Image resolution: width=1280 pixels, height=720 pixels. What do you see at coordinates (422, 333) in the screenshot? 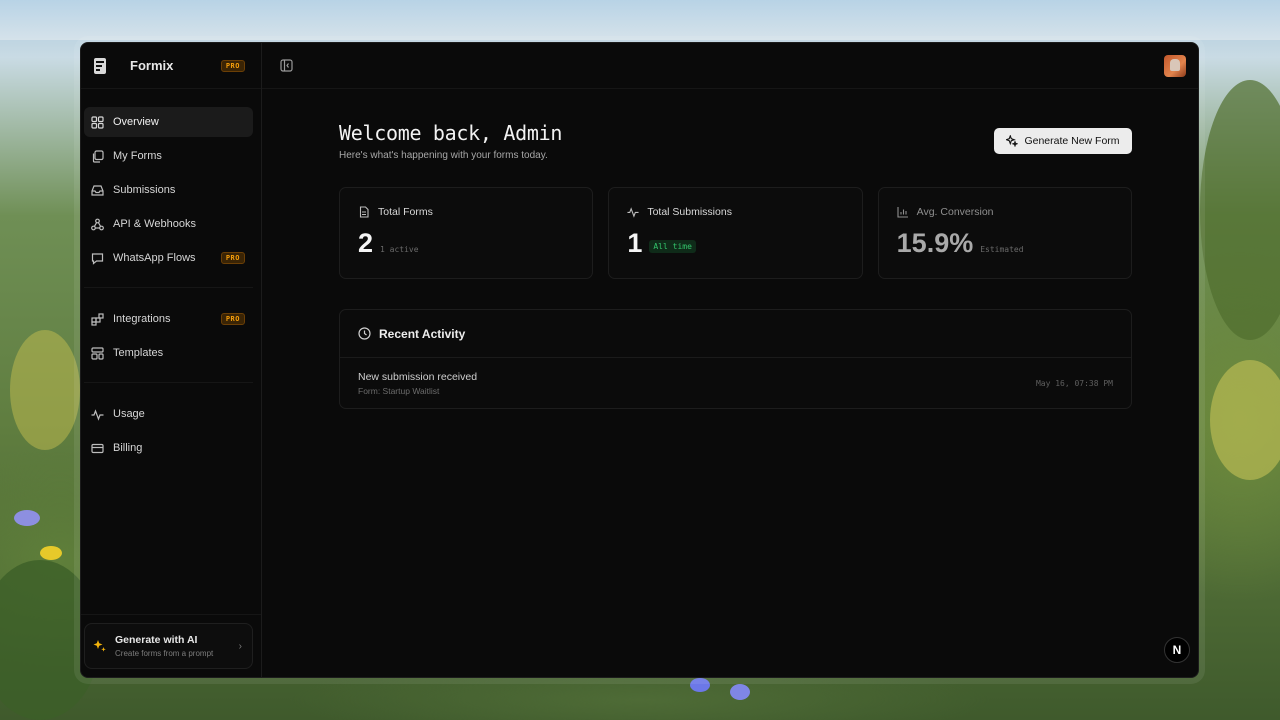
I see `recent-activity-title: Recent Activity` at bounding box center [422, 333].